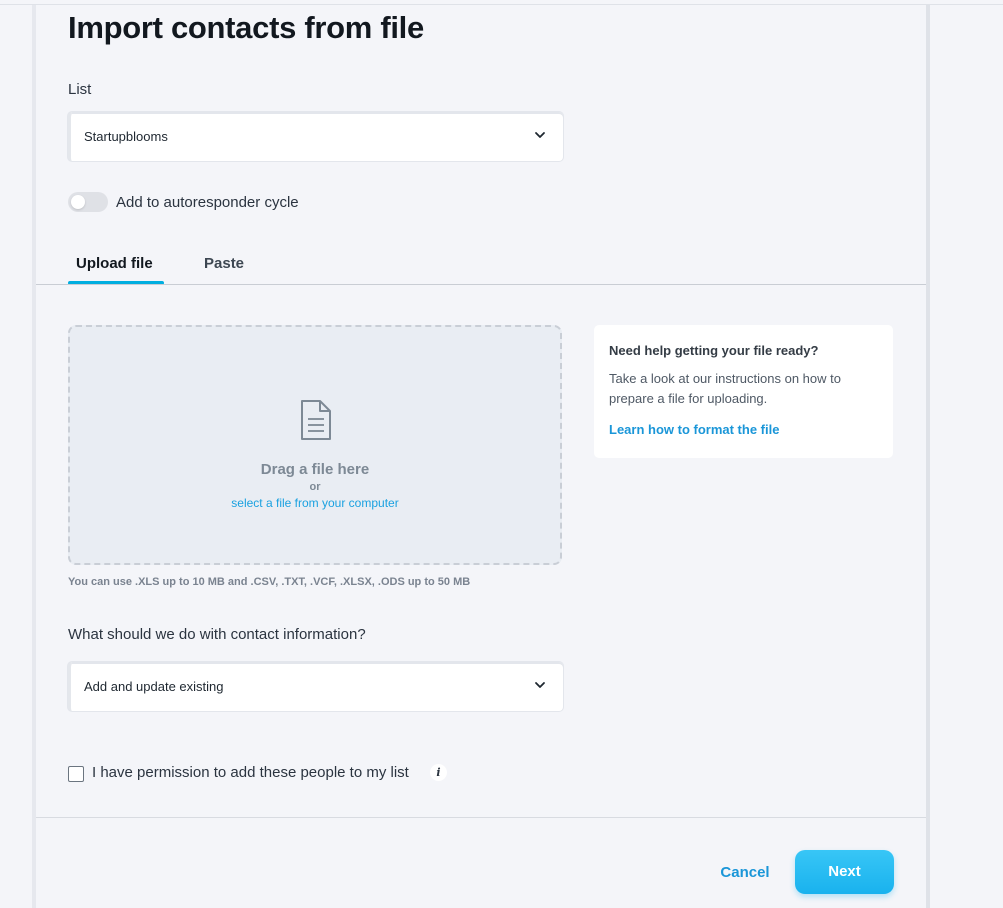  What do you see at coordinates (481, 817) in the screenshot?
I see `footer-divider` at bounding box center [481, 817].